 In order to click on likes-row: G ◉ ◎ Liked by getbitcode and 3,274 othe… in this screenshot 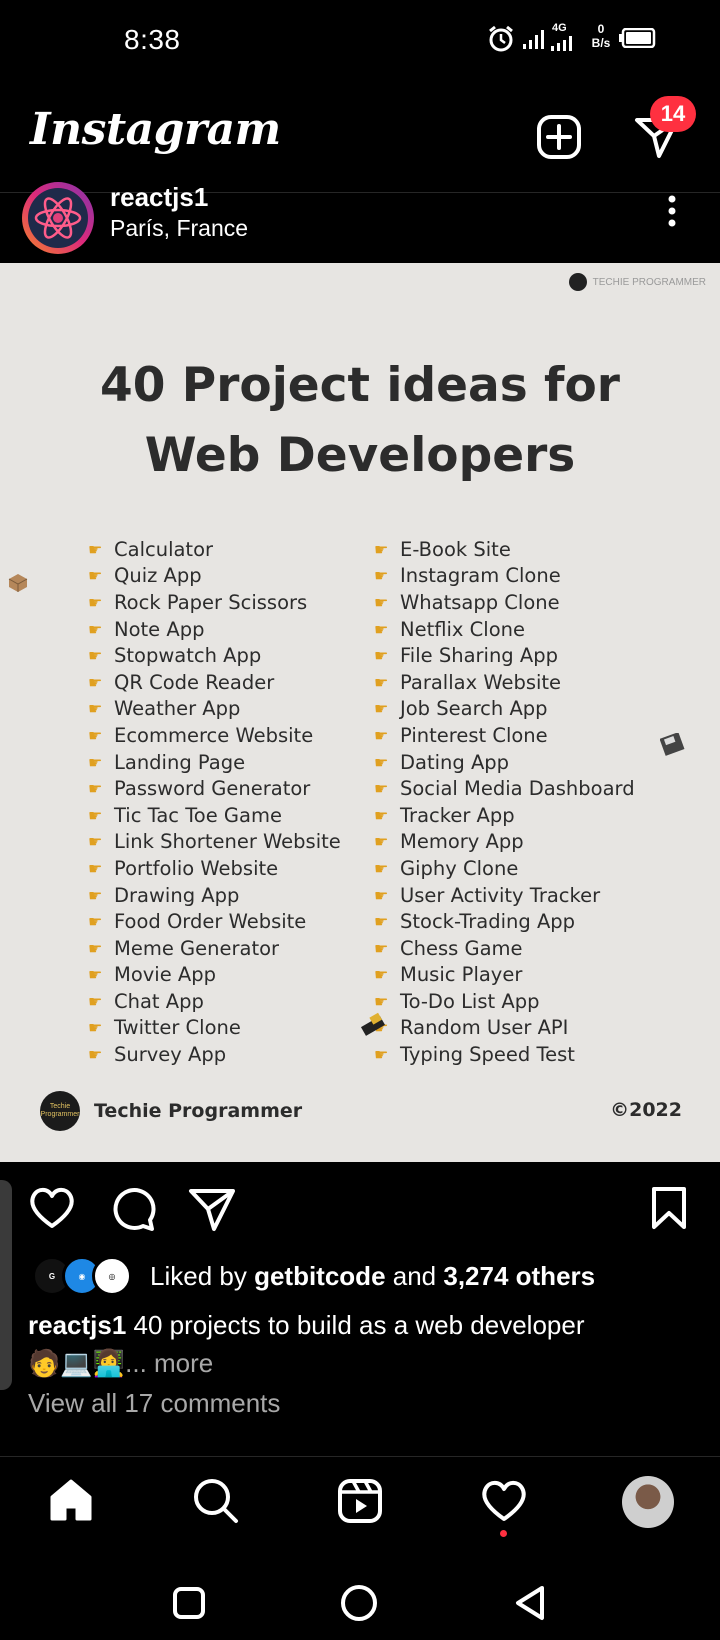, I will do `click(313, 1276)`.